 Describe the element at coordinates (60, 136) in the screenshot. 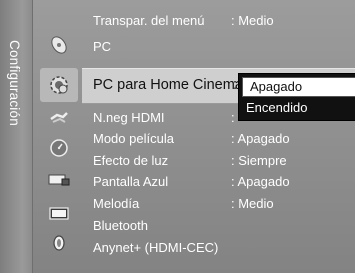

I see `category-icons` at that location.